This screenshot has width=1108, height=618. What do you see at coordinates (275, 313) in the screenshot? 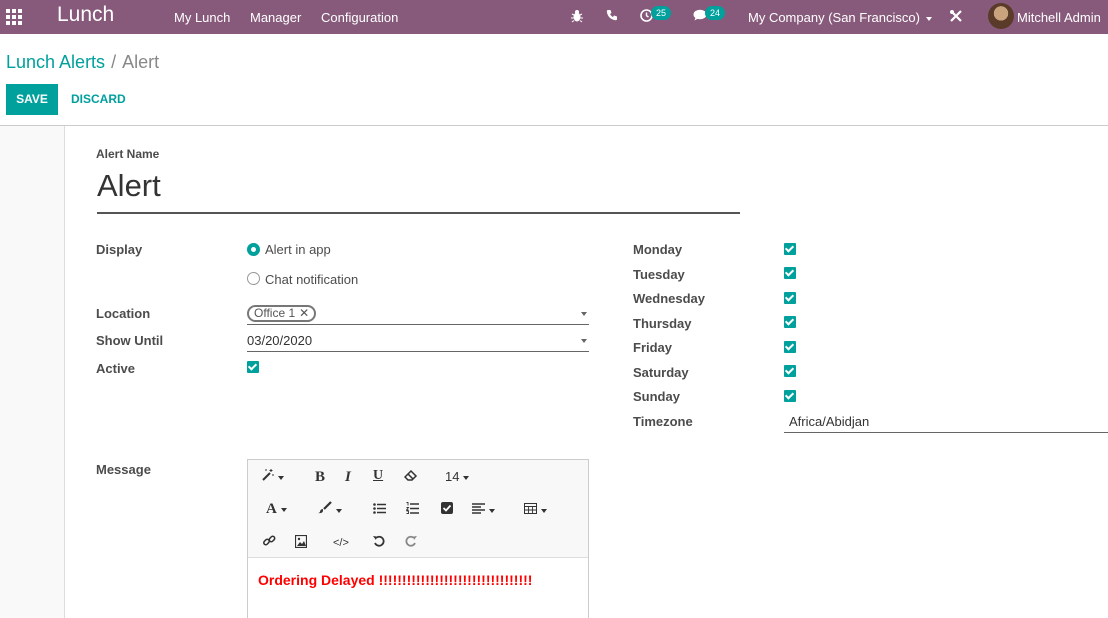
I see `location-tag-label: Office 1` at bounding box center [275, 313].